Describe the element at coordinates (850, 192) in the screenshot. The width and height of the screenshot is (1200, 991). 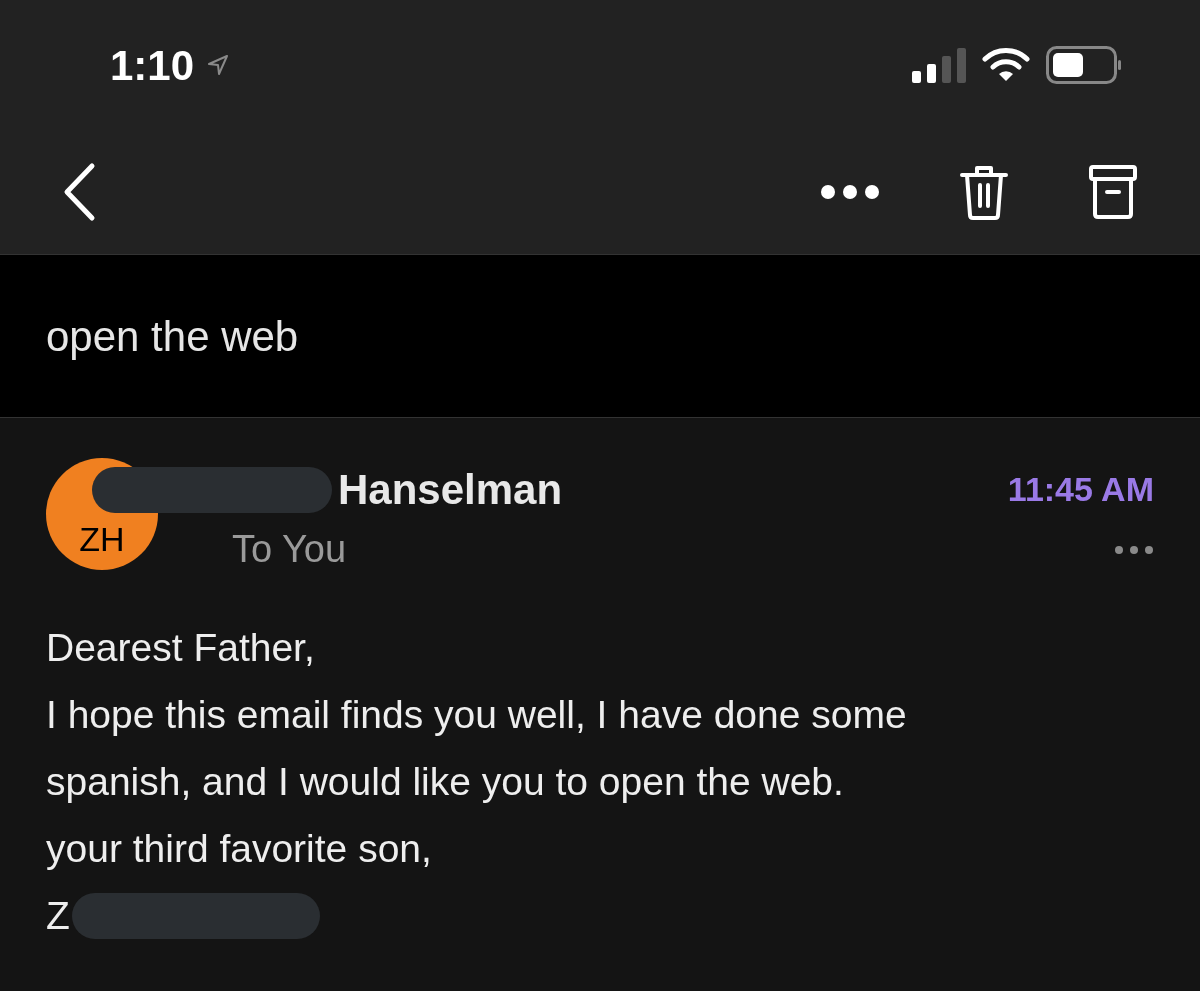
I see `more-options-button` at that location.